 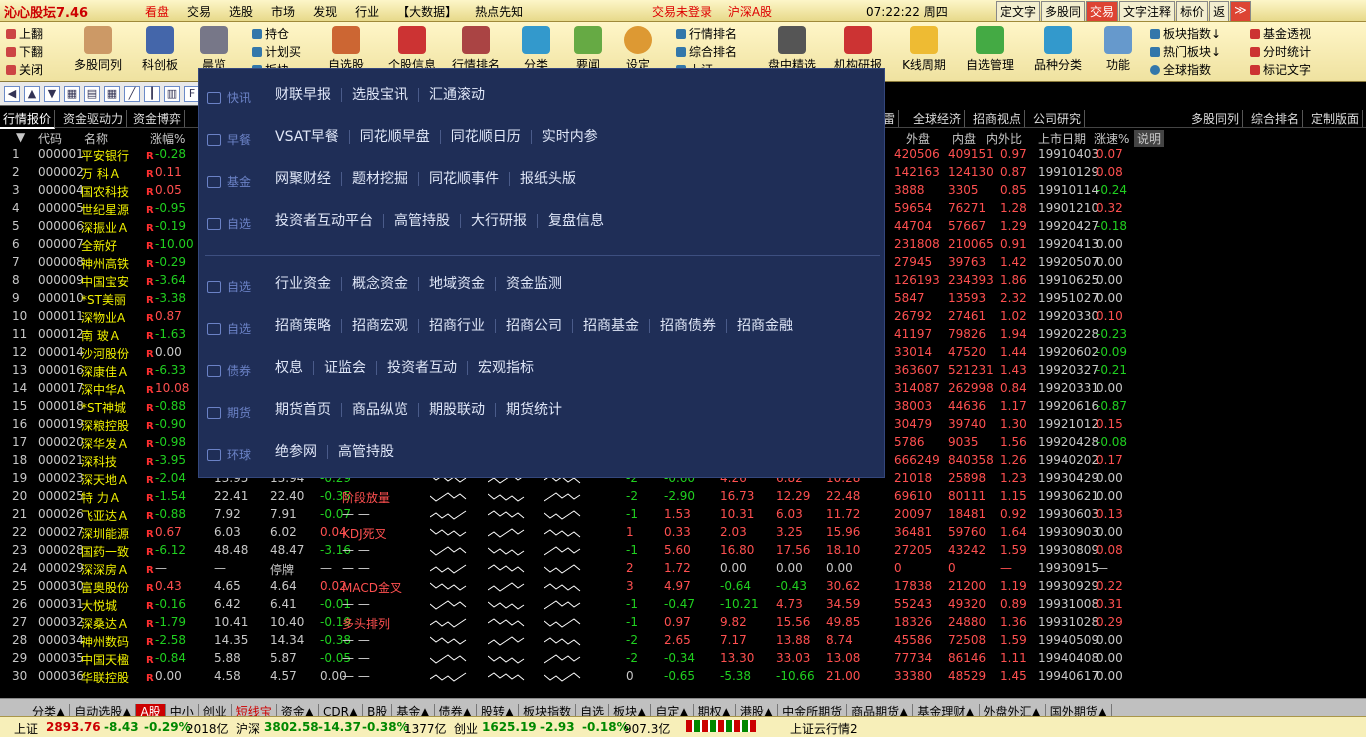 What do you see at coordinates (52, 93) in the screenshot?
I see `down-icon: ▼` at bounding box center [52, 93].